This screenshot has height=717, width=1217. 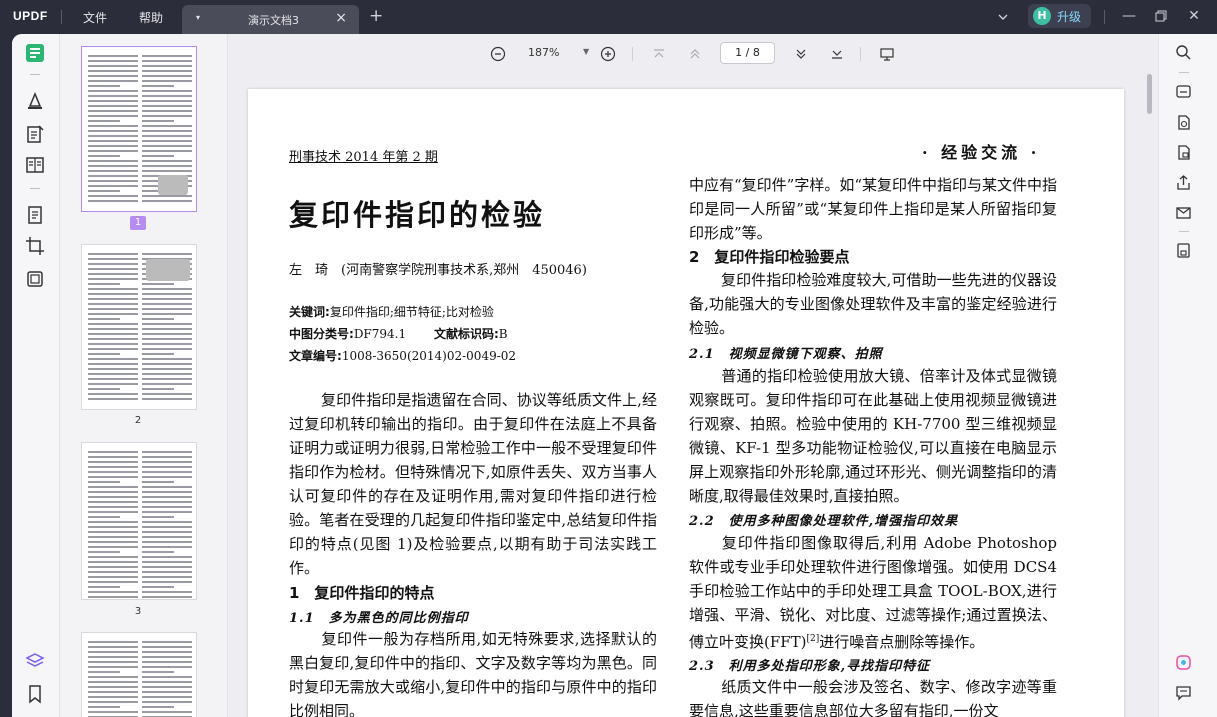 What do you see at coordinates (35, 694) in the screenshot?
I see `bookmark-icon` at bounding box center [35, 694].